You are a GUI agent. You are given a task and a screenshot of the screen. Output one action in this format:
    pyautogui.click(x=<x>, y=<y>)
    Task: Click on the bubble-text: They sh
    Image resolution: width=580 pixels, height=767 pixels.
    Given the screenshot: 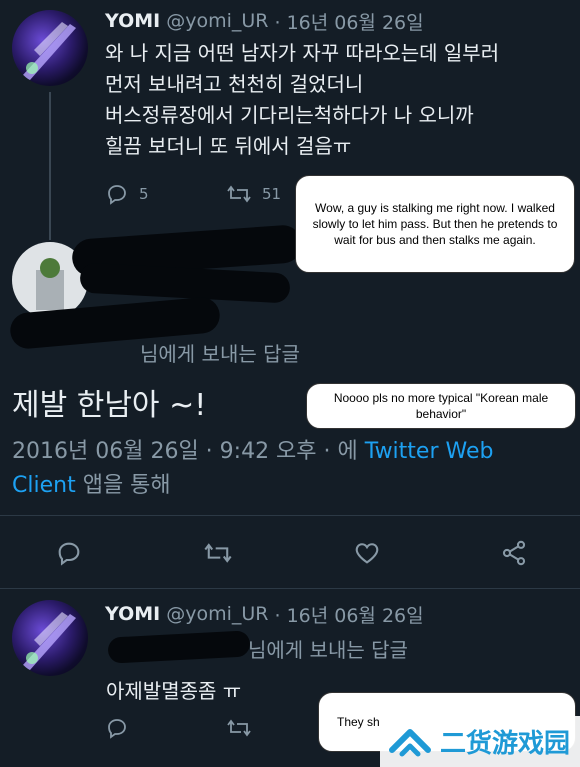 What is the action you would take?
    pyautogui.click(x=358, y=722)
    